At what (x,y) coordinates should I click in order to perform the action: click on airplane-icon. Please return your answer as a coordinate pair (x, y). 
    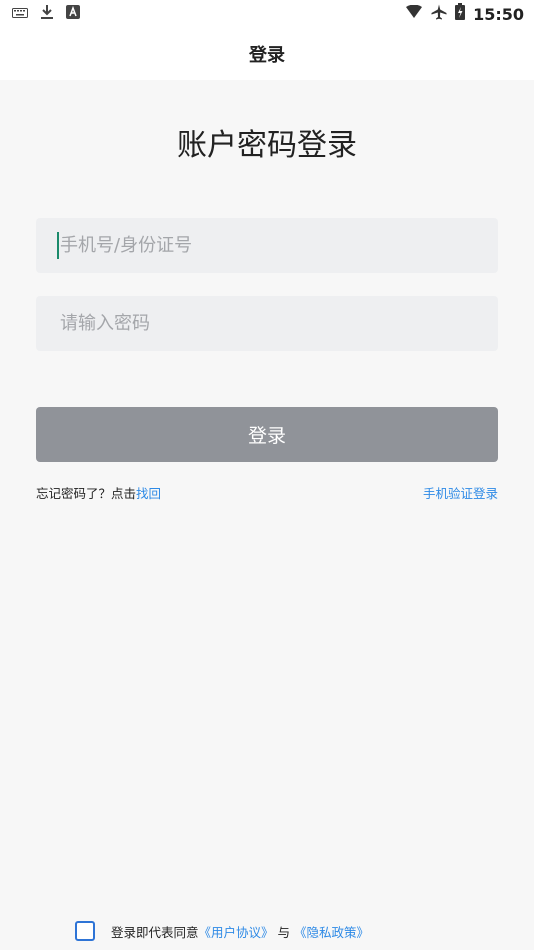
    Looking at the image, I should click on (439, 15).